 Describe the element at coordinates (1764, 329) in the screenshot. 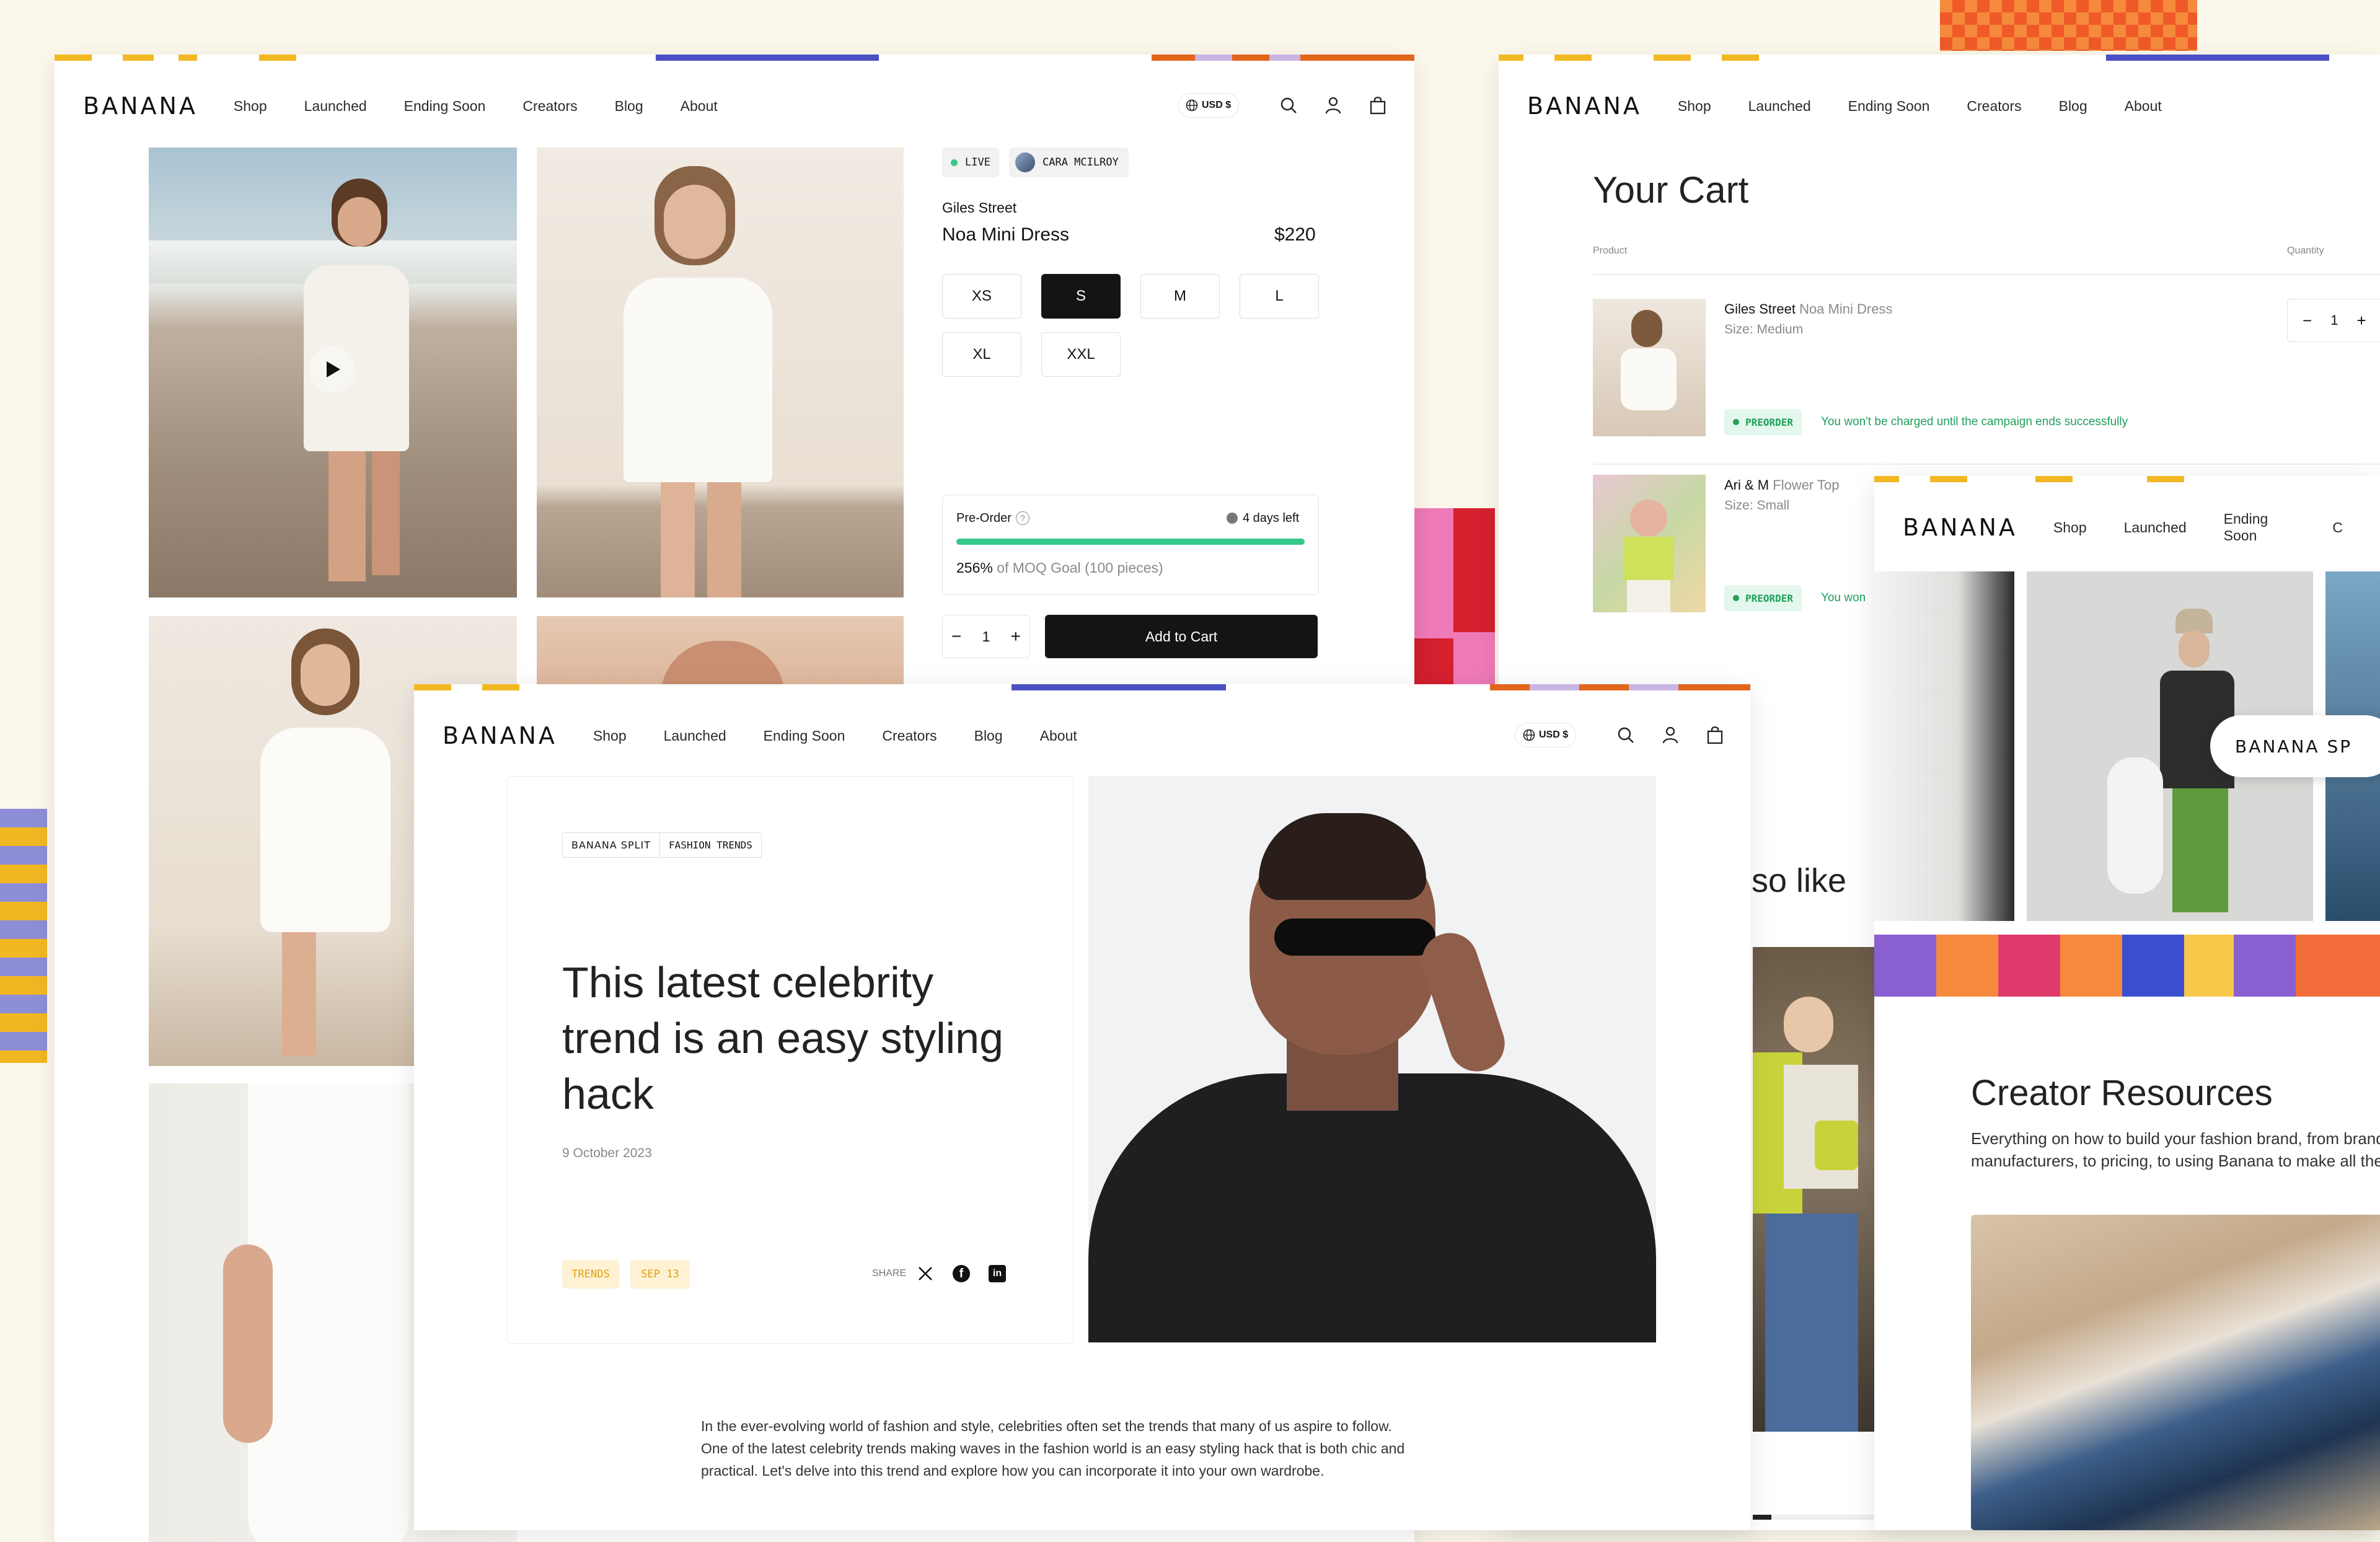

I see `cart-item-size: Size: Medium` at that location.